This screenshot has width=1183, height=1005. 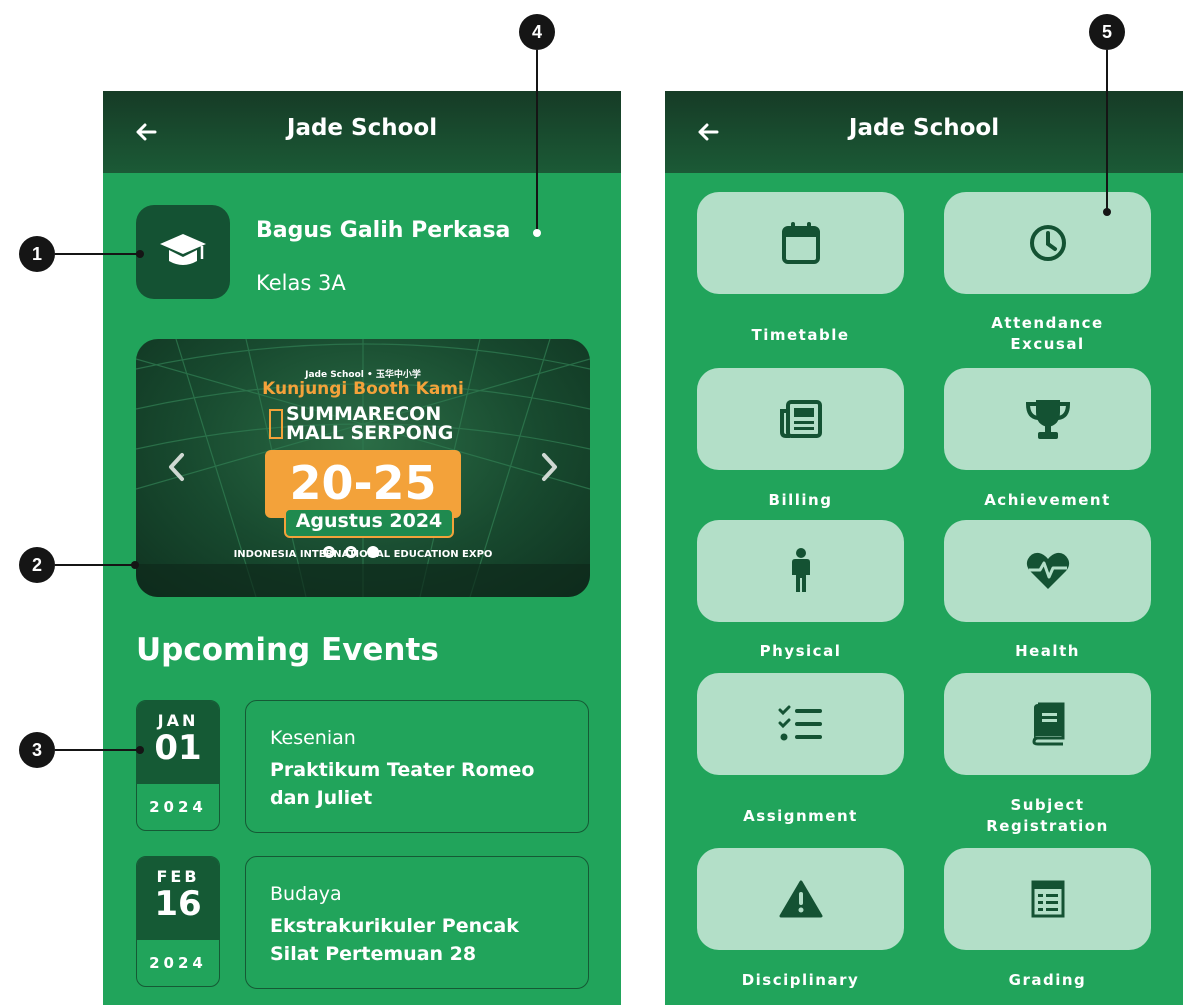 I want to click on menu-label-billing: Billing, so click(x=800, y=500).